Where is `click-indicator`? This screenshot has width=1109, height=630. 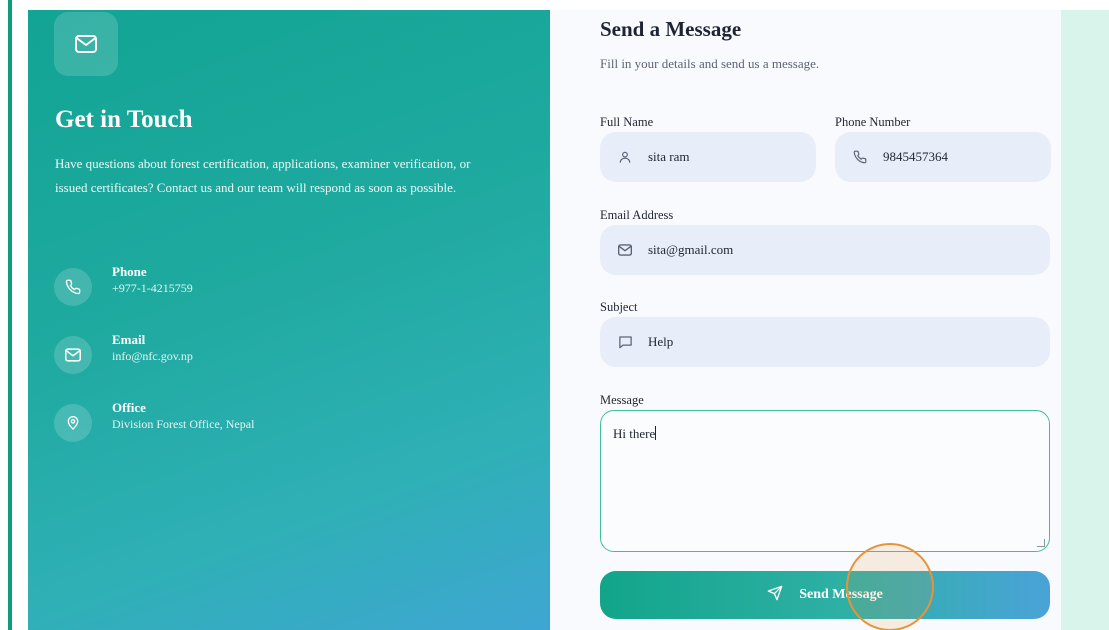
click-indicator is located at coordinates (890, 586).